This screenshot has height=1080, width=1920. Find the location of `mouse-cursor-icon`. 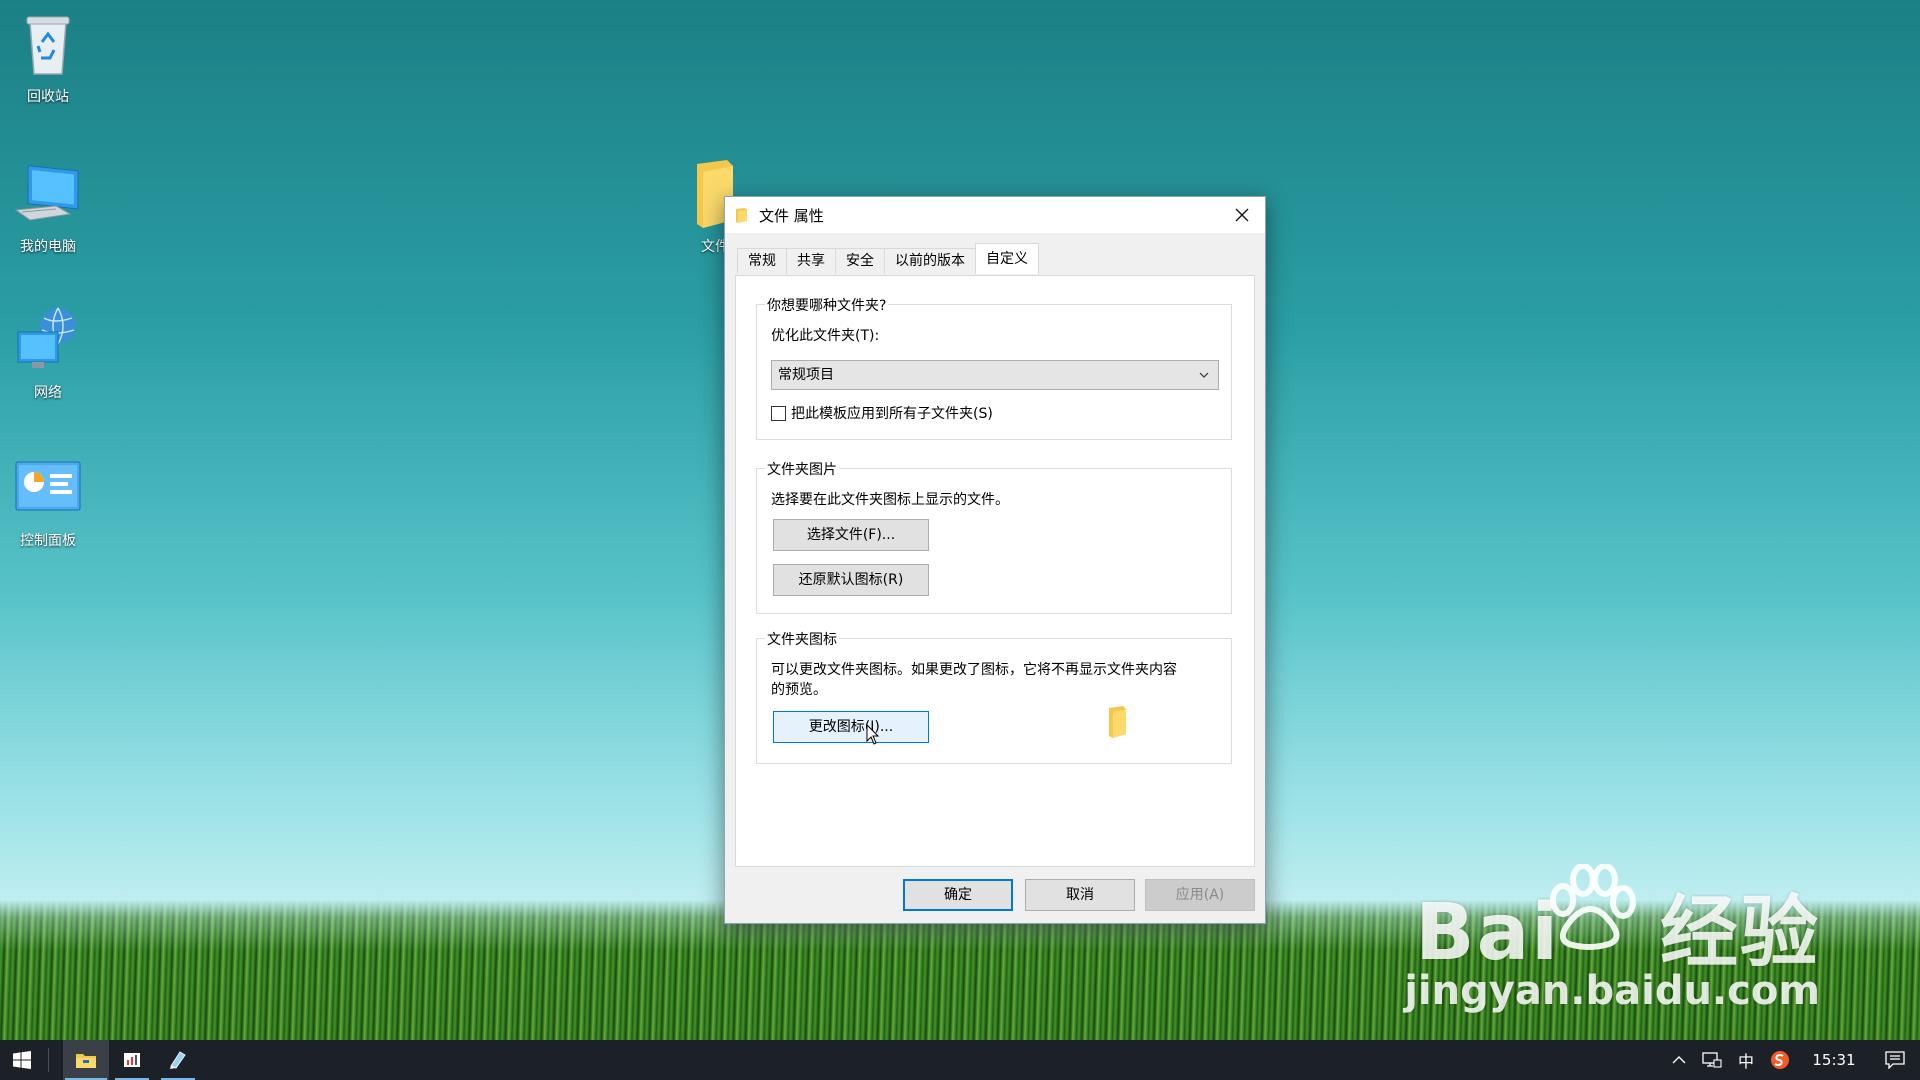

mouse-cursor-icon is located at coordinates (873, 734).